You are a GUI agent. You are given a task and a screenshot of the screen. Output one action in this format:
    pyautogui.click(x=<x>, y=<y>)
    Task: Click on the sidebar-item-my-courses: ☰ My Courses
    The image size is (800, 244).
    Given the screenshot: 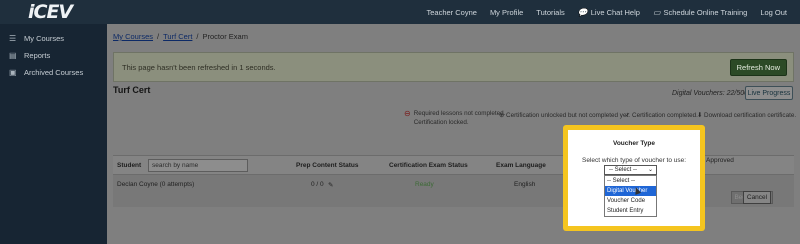 What is the action you would take?
    pyautogui.click(x=53, y=38)
    